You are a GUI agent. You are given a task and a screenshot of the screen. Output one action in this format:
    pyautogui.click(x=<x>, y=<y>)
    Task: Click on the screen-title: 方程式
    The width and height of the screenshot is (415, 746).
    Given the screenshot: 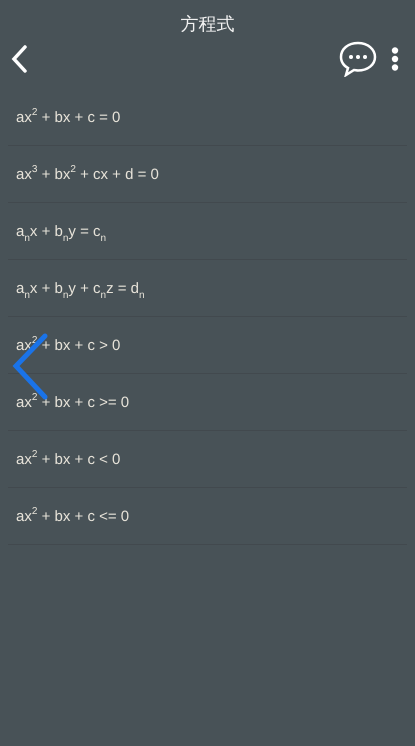 What is the action you would take?
    pyautogui.click(x=208, y=25)
    